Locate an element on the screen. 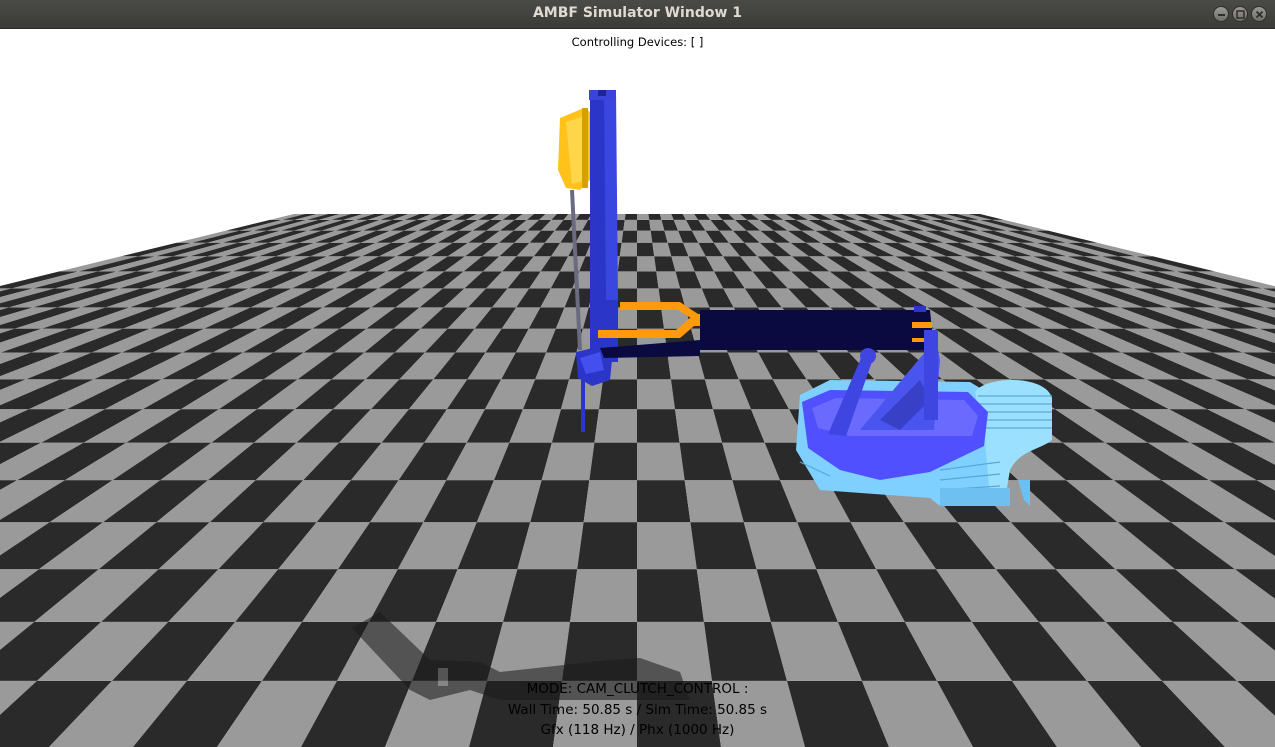 The image size is (1275, 747). maximize-icon is located at coordinates (1240, 14).